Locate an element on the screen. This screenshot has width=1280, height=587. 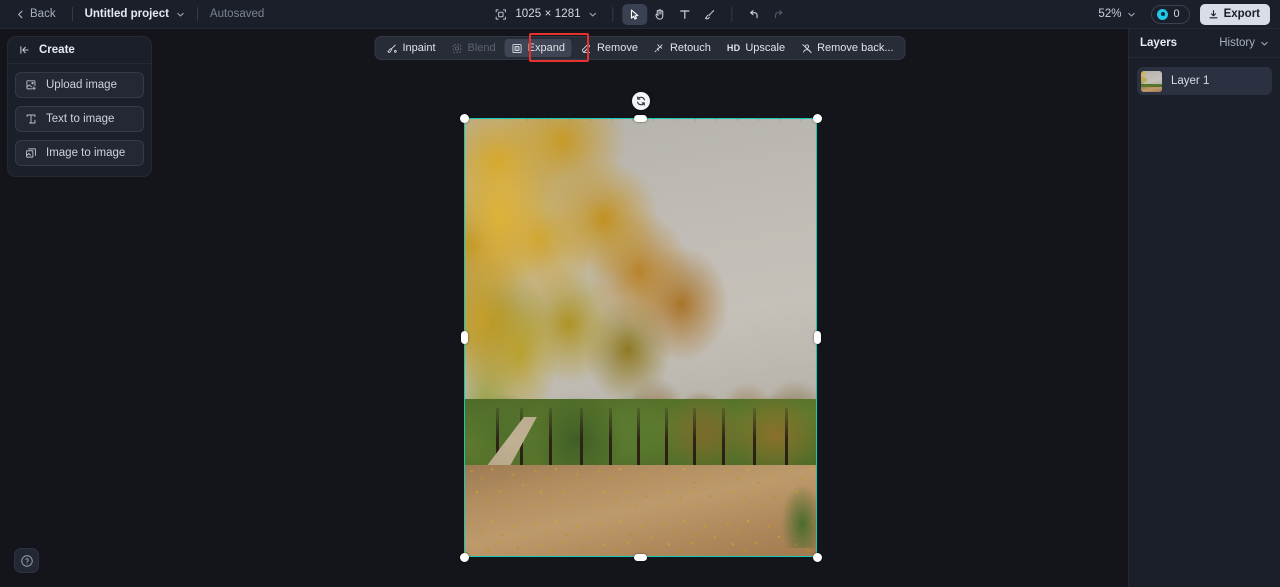
chevron-left-icon is located at coordinates (20, 14).